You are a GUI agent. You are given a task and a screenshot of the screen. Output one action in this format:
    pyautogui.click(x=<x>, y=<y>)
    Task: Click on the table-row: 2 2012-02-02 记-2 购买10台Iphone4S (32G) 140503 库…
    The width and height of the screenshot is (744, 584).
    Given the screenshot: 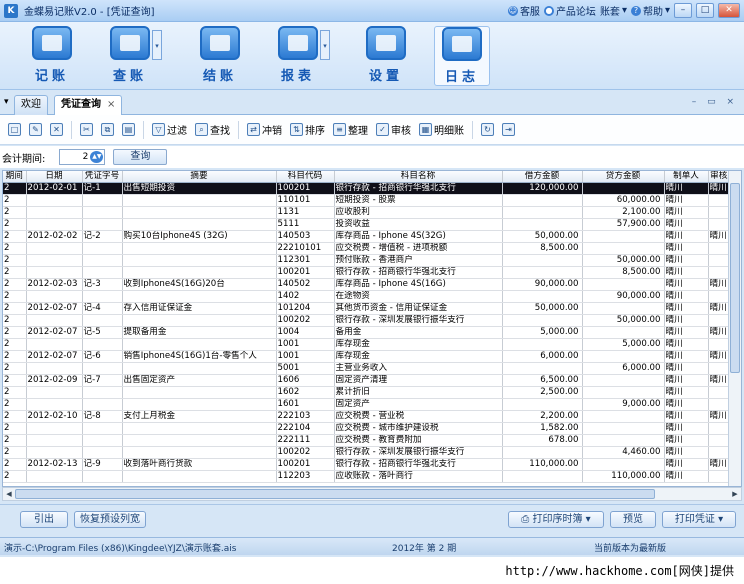 What is the action you would take?
    pyautogui.click(x=371, y=237)
    